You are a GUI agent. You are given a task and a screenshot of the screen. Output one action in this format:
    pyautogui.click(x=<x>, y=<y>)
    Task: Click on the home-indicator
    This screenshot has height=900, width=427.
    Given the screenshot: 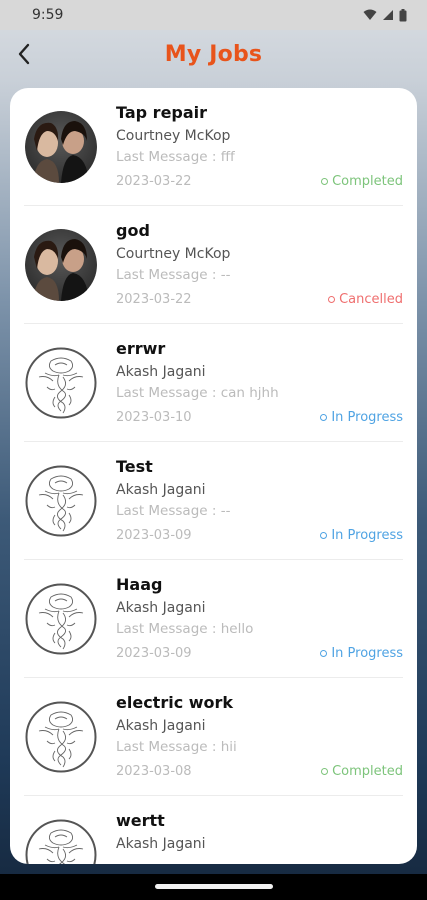 What is the action you would take?
    pyautogui.click(x=214, y=886)
    